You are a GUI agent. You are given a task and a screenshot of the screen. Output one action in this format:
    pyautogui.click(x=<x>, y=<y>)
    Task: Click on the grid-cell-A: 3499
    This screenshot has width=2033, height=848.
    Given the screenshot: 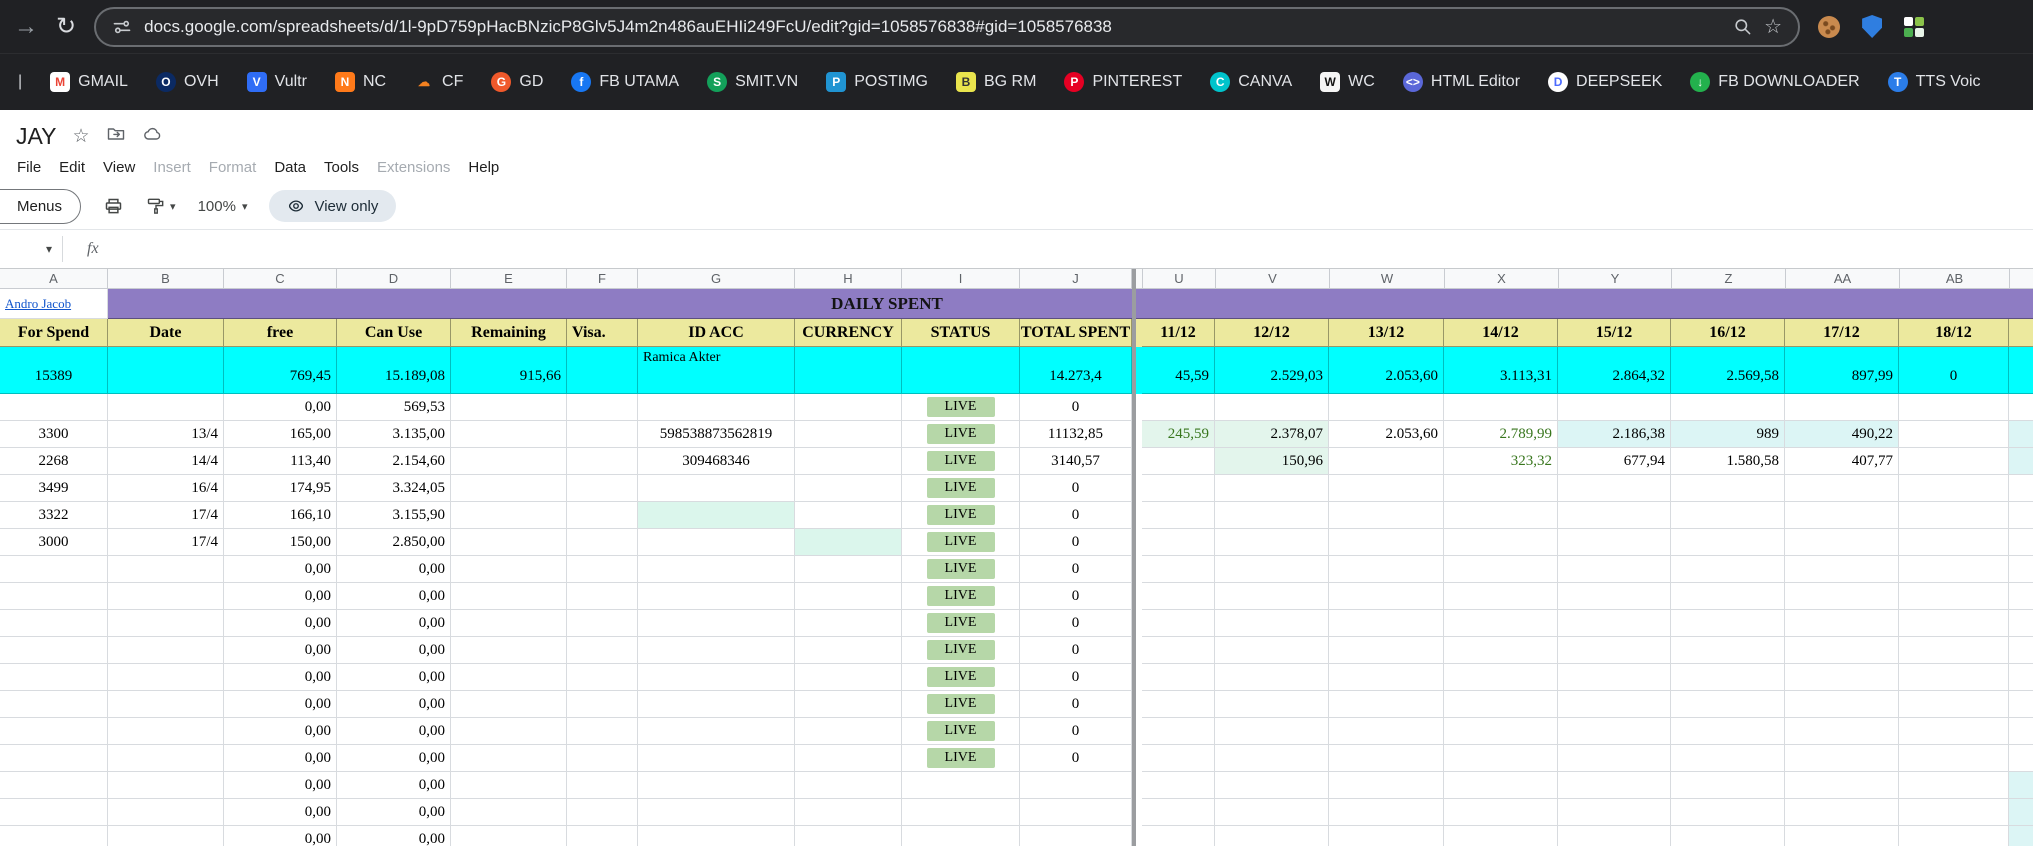 What is the action you would take?
    pyautogui.click(x=54, y=488)
    